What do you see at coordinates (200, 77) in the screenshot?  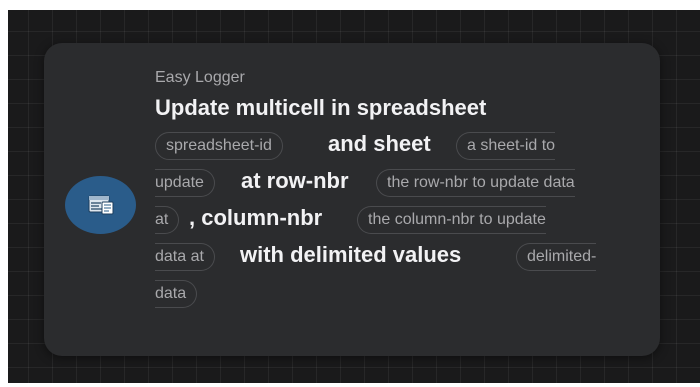 I see `node-subtitle: Easy Logger` at bounding box center [200, 77].